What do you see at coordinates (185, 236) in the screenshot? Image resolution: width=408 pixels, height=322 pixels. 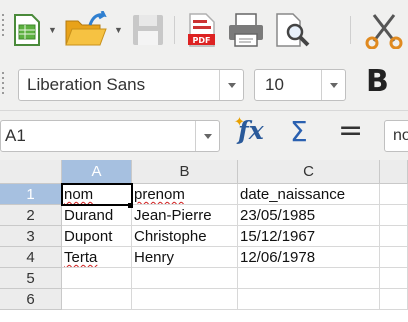 I see `cell-b3: Christophe` at bounding box center [185, 236].